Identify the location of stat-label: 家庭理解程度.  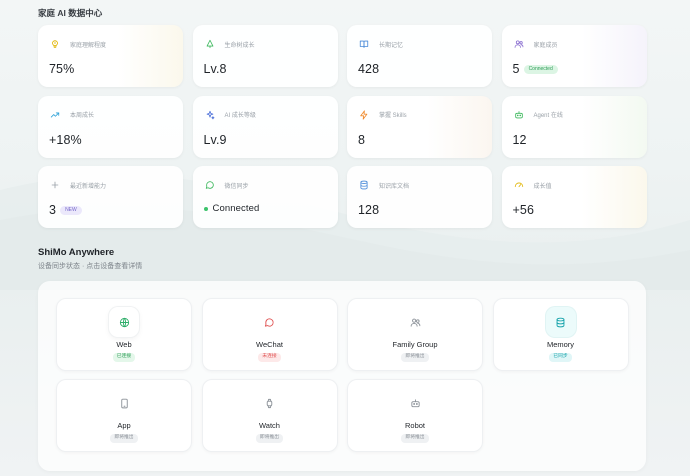
(88, 45).